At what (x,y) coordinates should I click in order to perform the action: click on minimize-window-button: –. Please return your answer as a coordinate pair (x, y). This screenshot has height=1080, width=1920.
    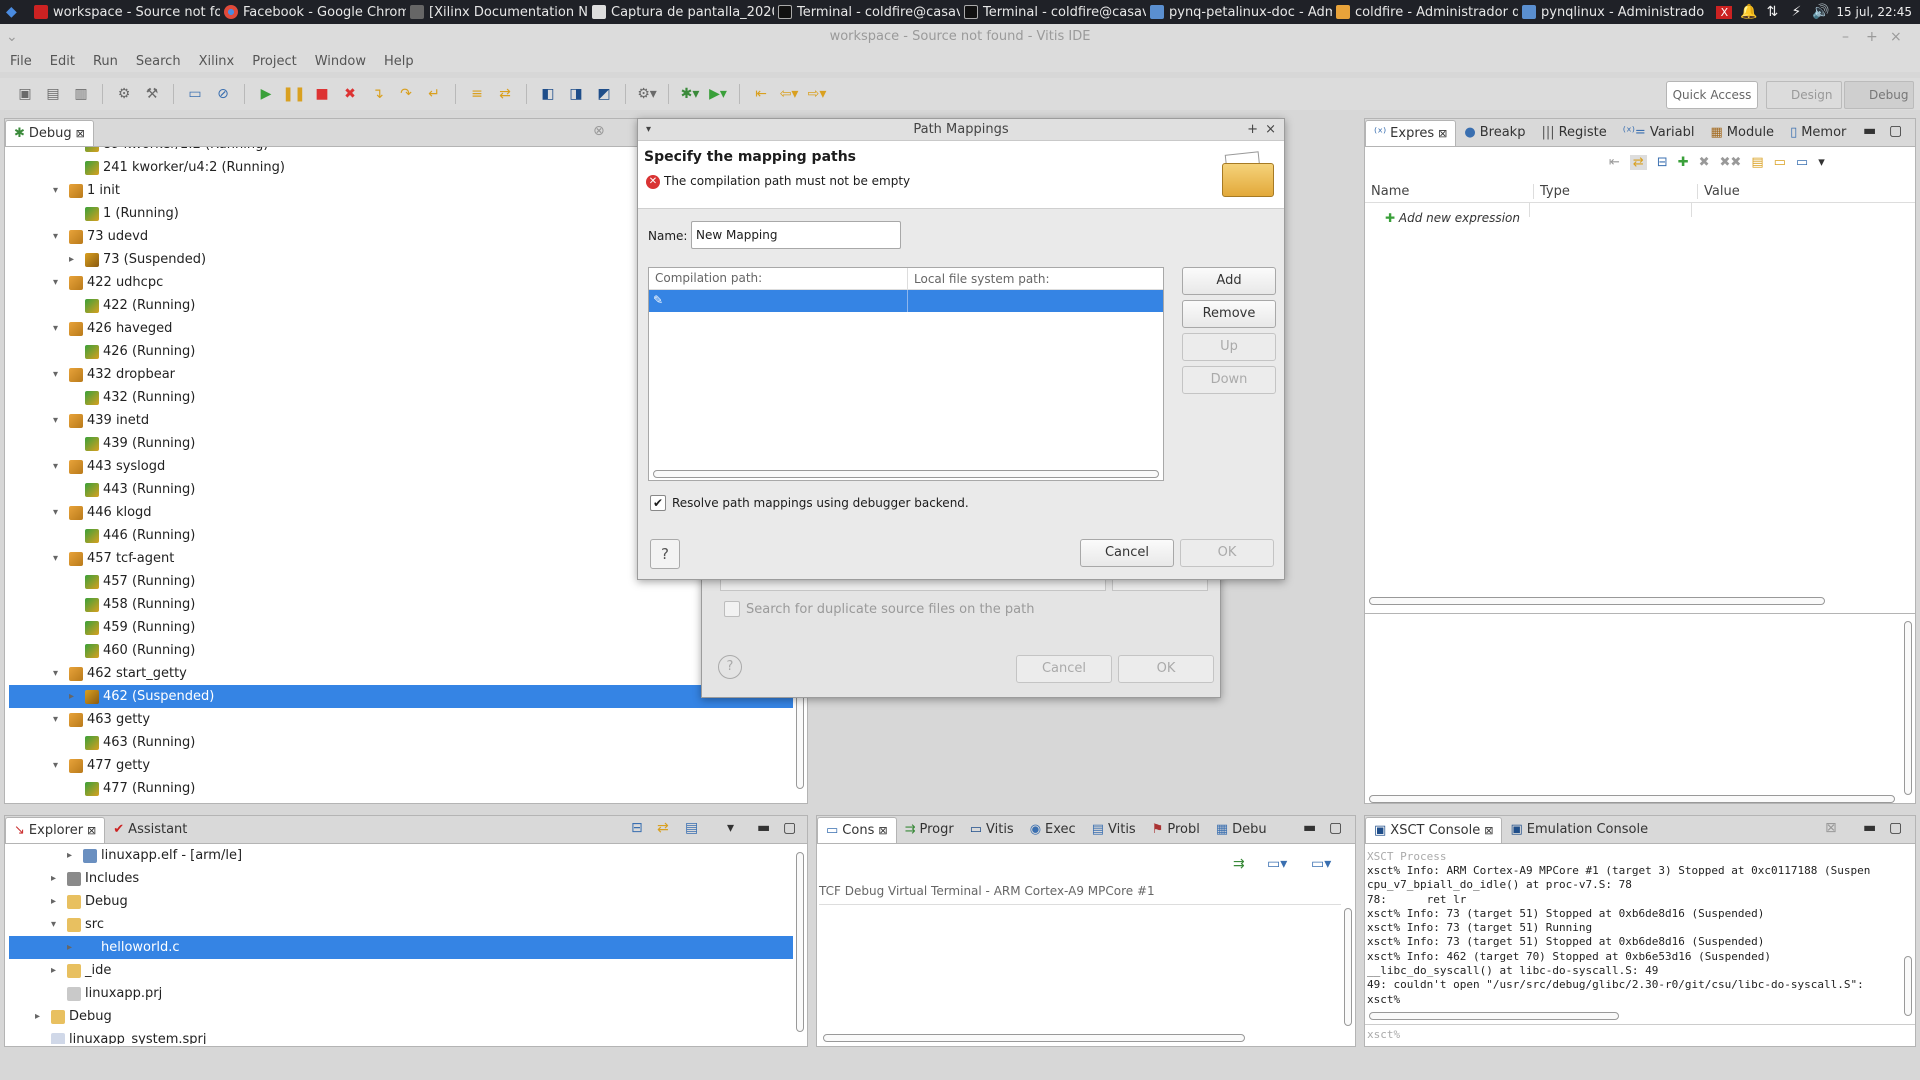
    Looking at the image, I should click on (1845, 37).